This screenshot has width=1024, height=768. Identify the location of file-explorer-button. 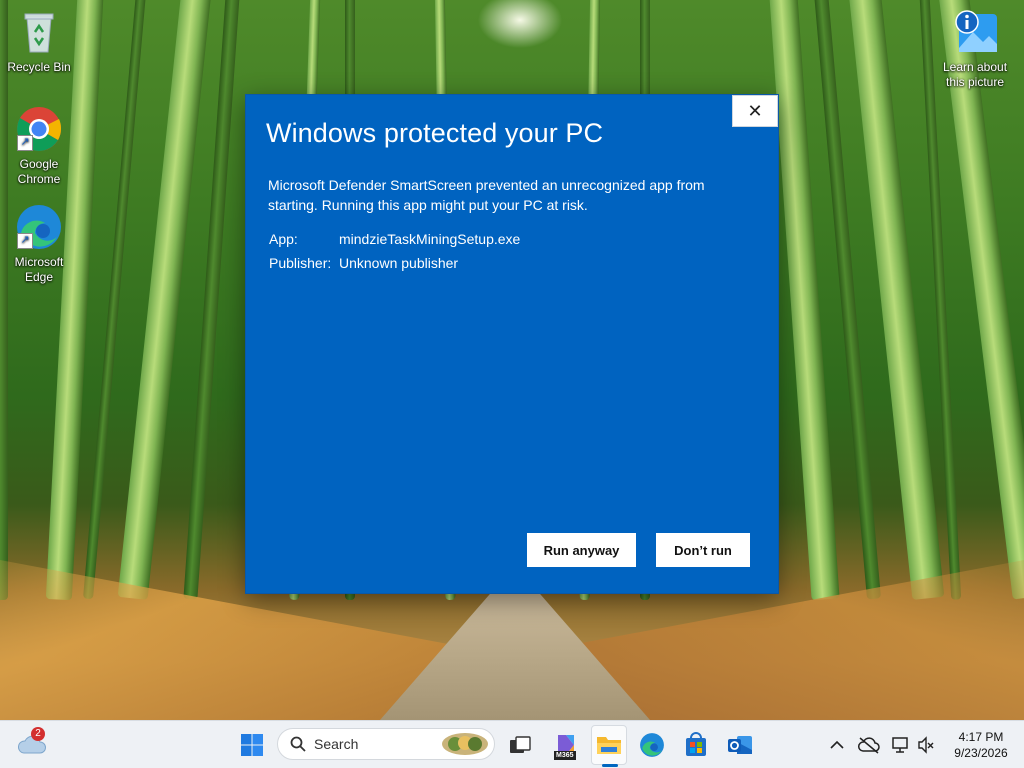
(609, 746).